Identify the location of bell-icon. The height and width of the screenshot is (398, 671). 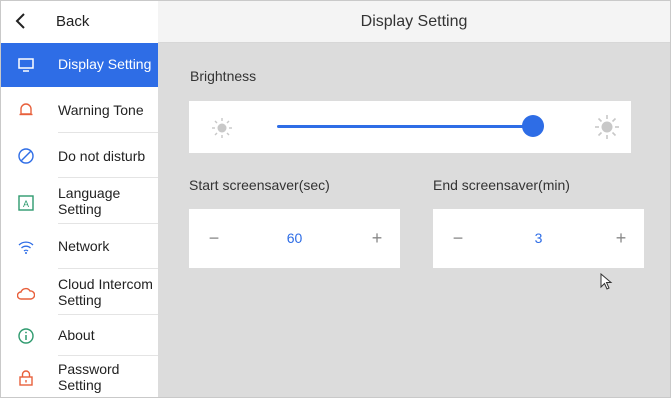
(26, 109).